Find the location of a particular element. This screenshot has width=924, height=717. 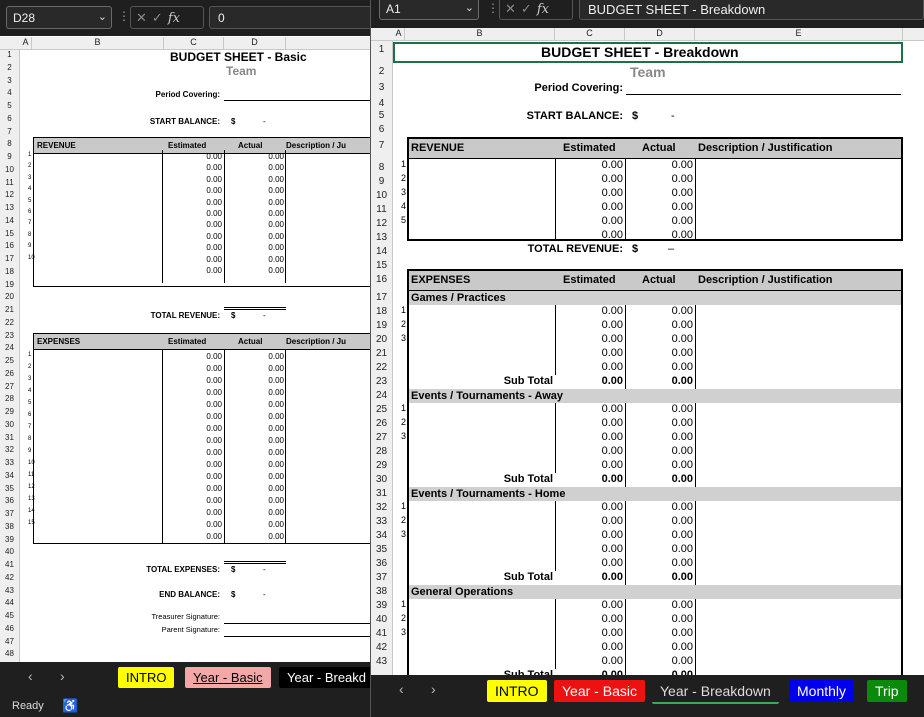

sheet-tab: Year - Breakdown is located at coordinates (715, 692).